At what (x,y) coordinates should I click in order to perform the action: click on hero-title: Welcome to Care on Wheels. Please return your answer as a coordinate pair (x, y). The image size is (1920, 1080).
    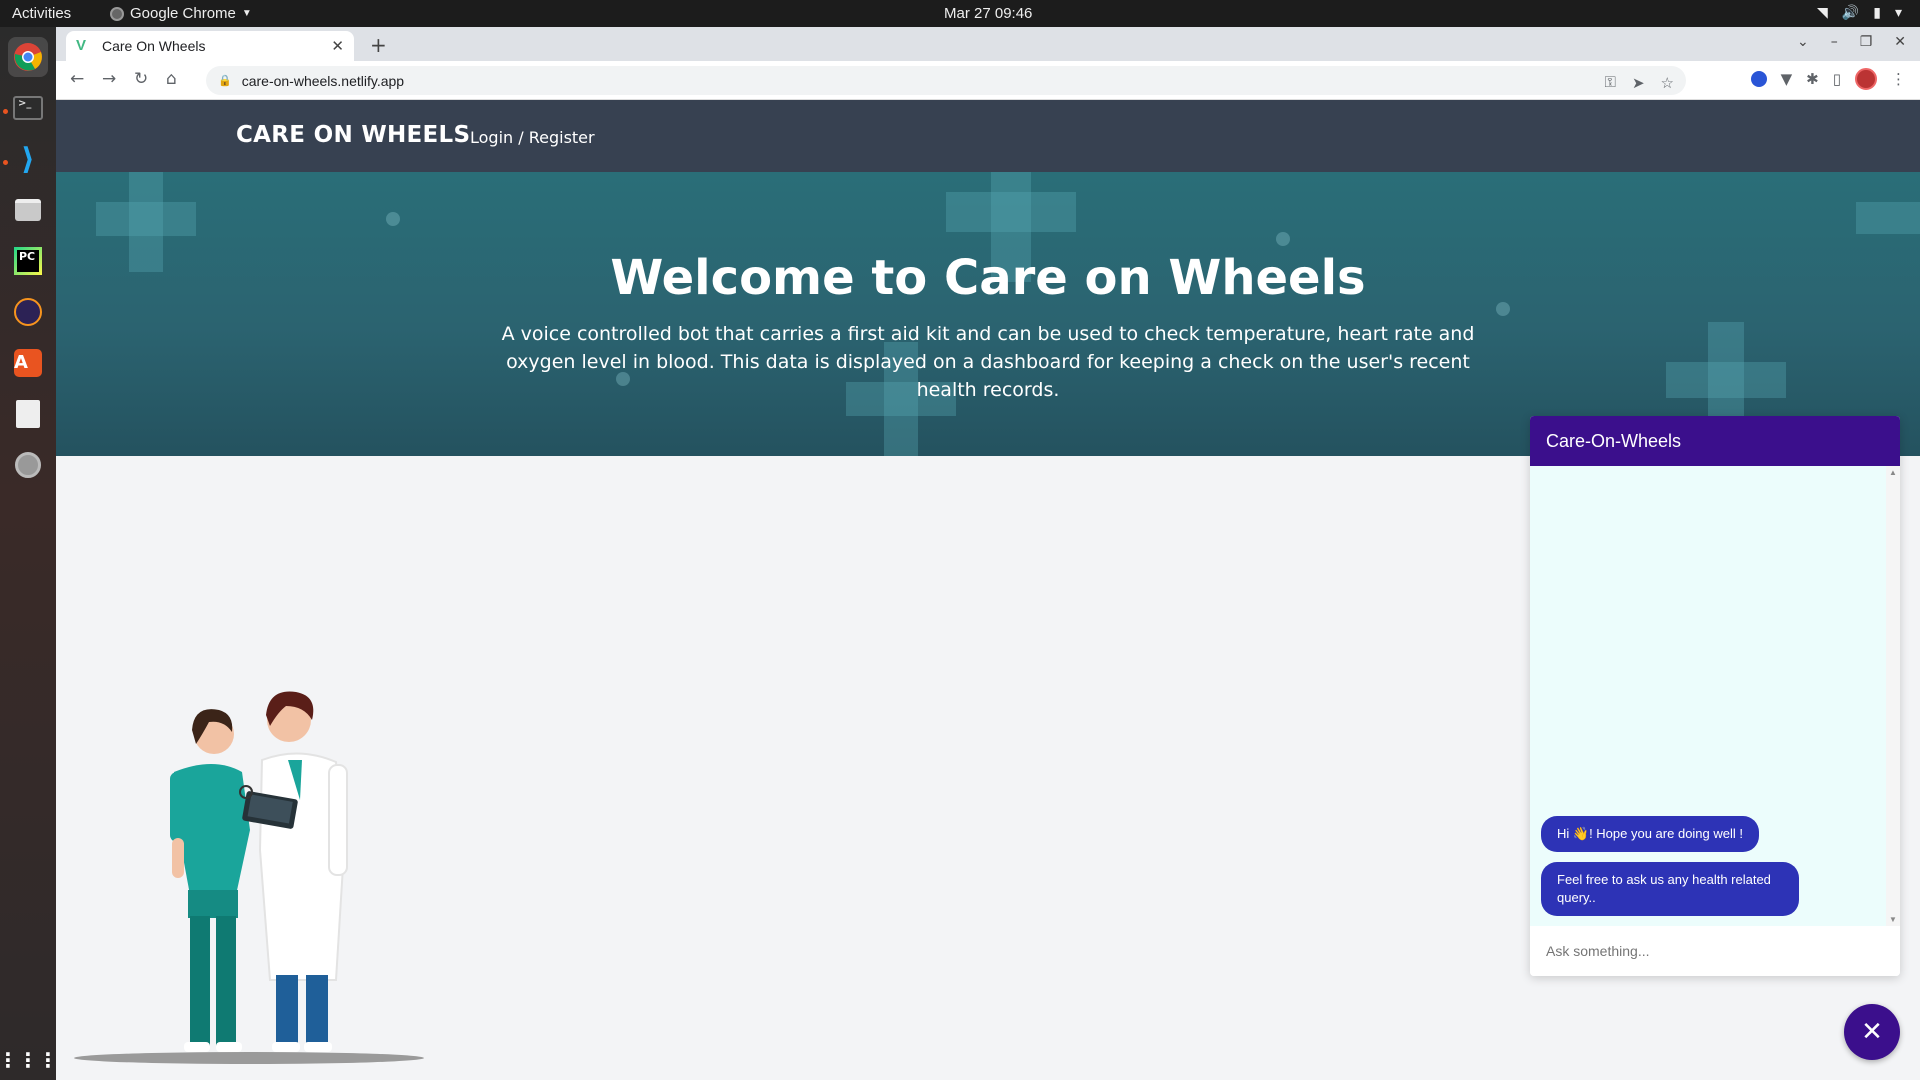
    Looking at the image, I should click on (988, 278).